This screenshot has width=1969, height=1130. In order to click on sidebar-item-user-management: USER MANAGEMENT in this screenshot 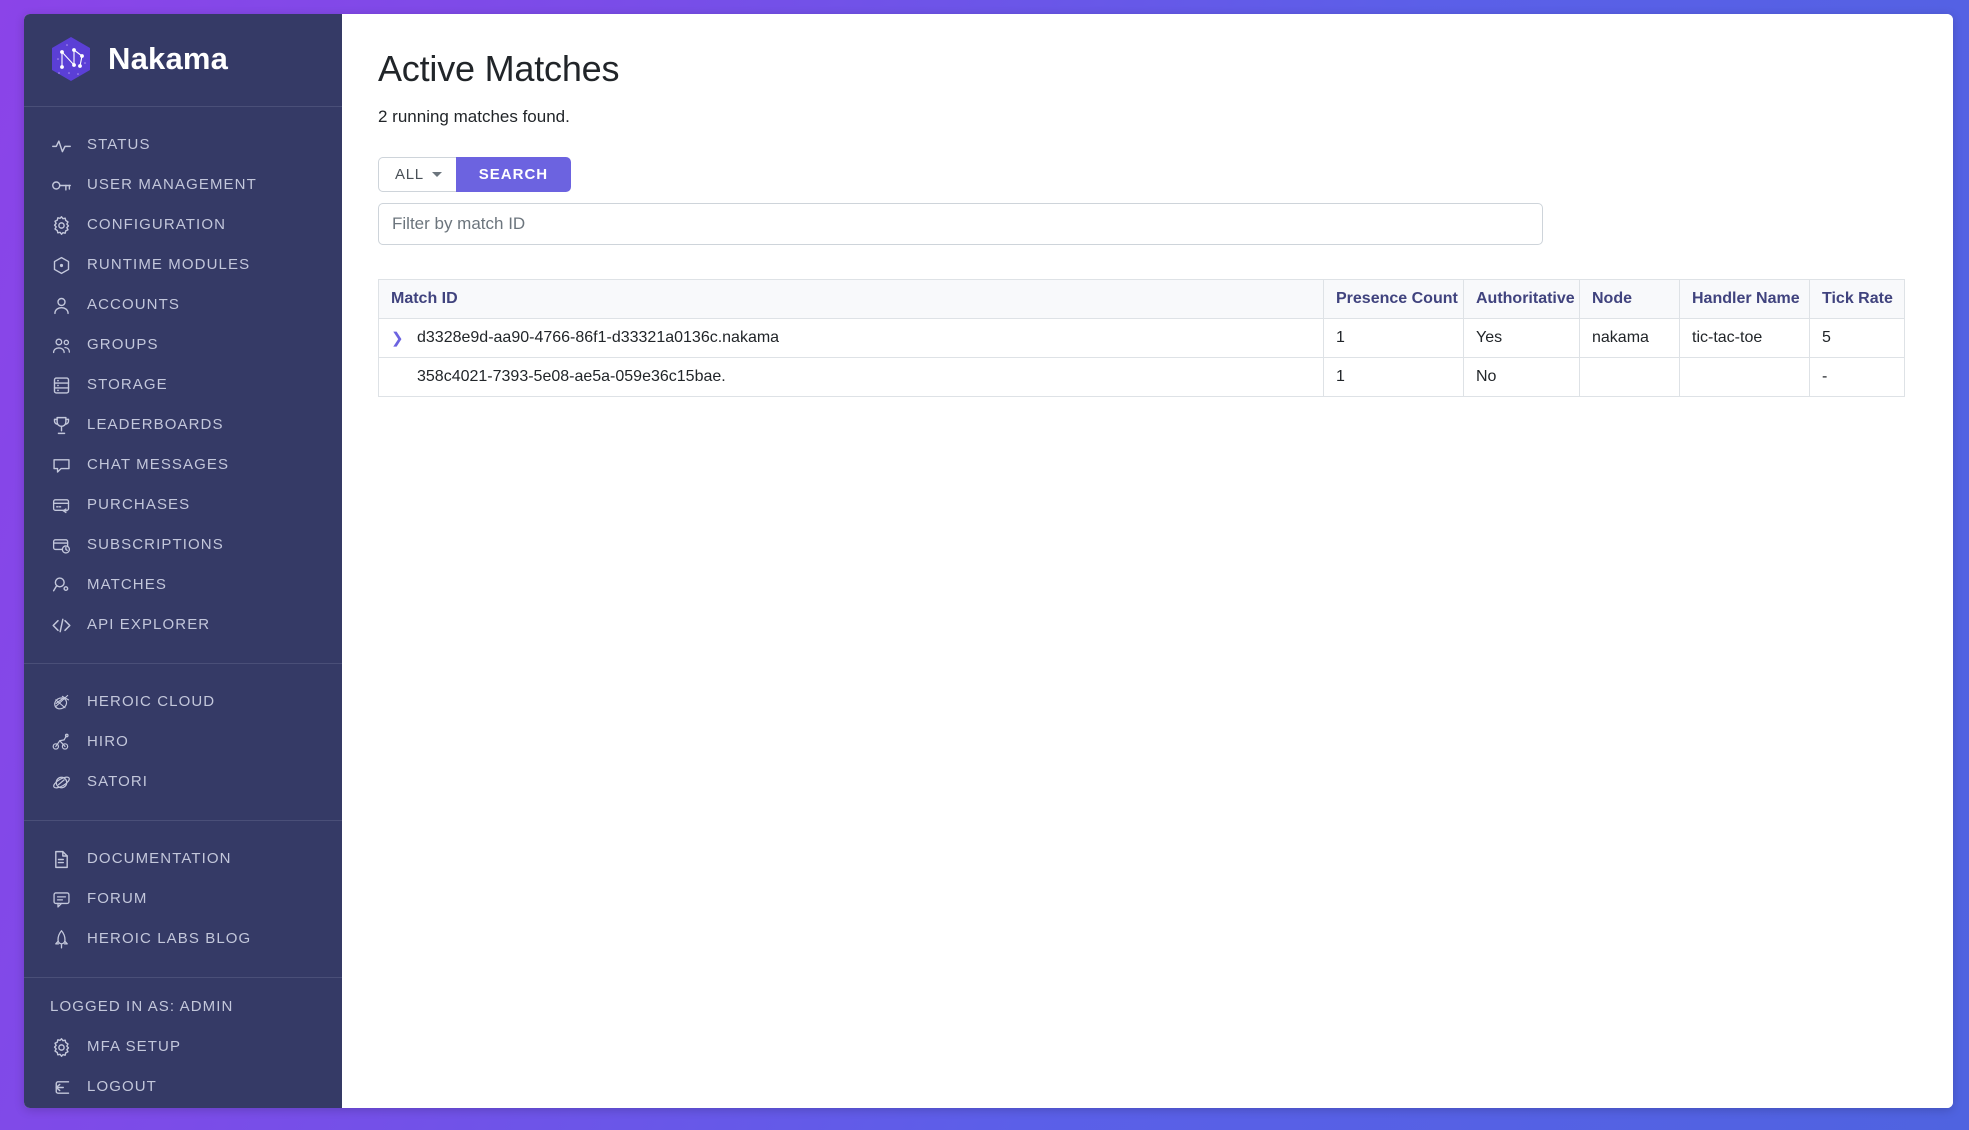, I will do `click(183, 185)`.